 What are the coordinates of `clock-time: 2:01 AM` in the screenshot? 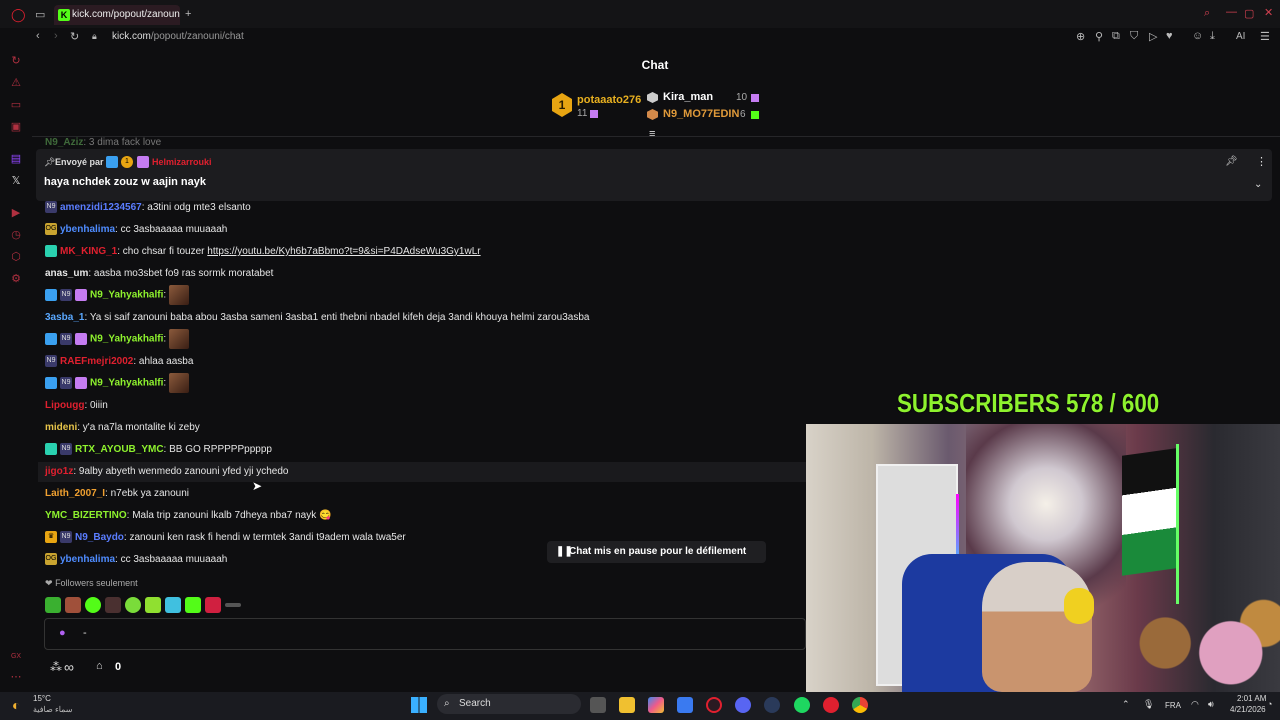 It's located at (1251, 698).